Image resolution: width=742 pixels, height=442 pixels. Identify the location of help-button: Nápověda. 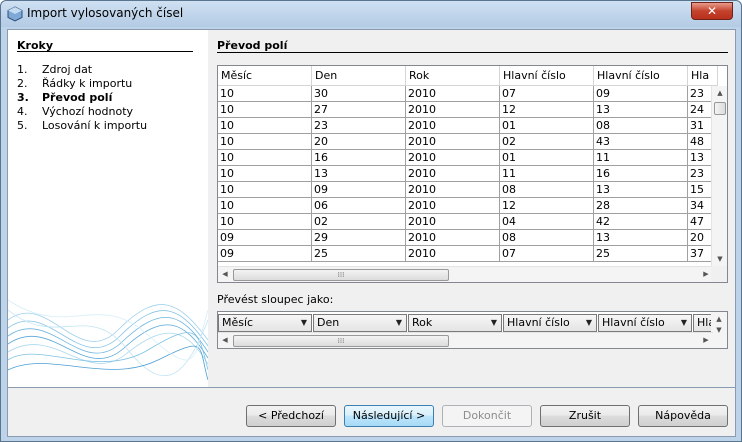
(683, 416).